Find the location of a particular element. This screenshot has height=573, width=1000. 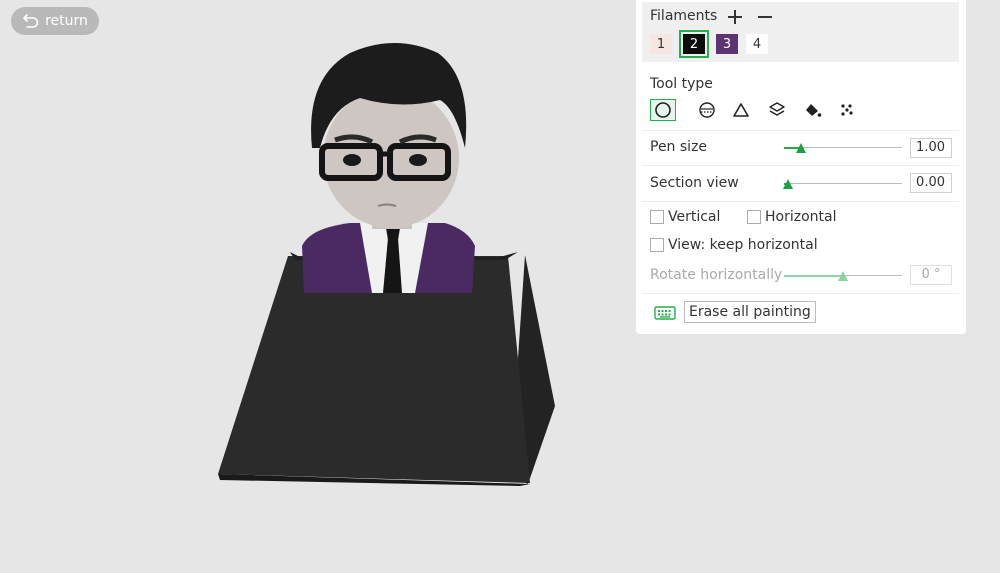

section-view-label: Section view is located at coordinates (694, 183).